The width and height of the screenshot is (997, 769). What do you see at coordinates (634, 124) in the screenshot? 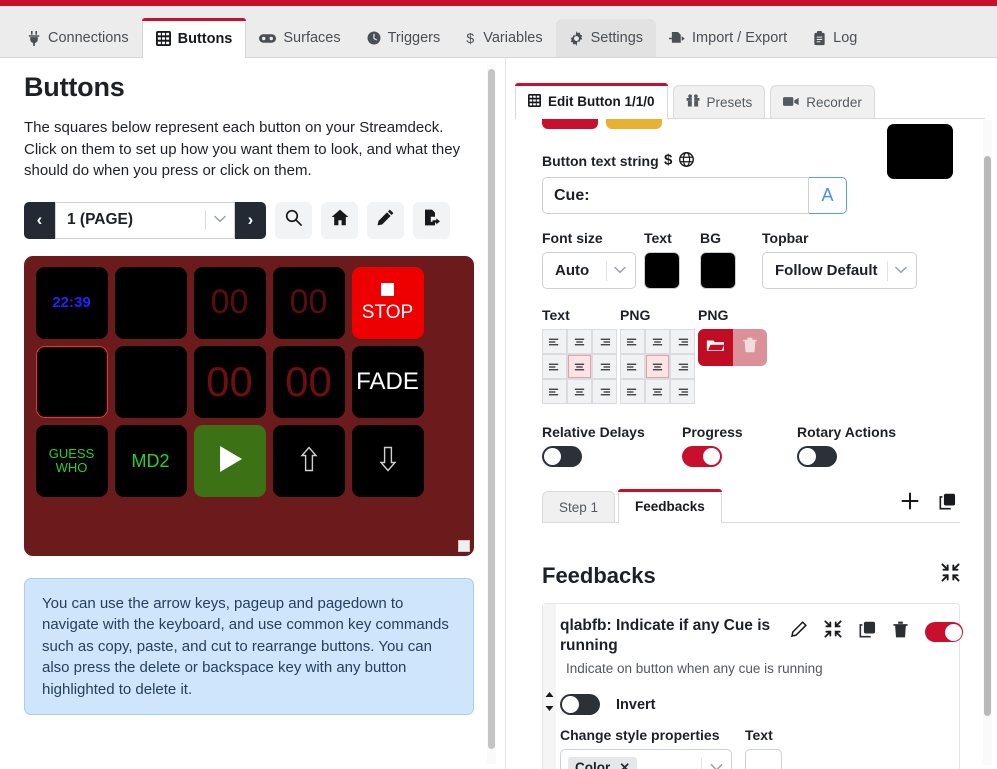
I see `yellow-chip` at bounding box center [634, 124].